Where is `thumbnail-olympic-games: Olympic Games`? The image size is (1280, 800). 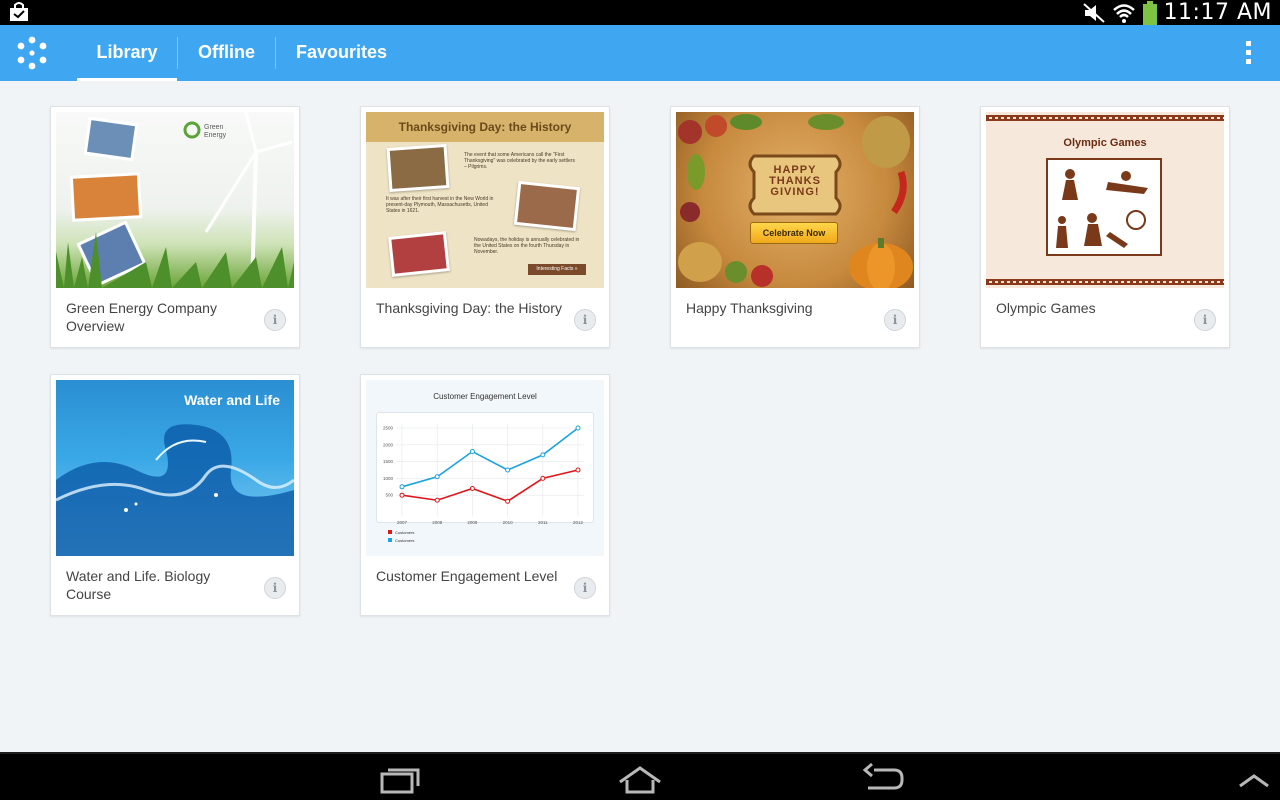
thumbnail-olympic-games: Olympic Games is located at coordinates (1105, 200).